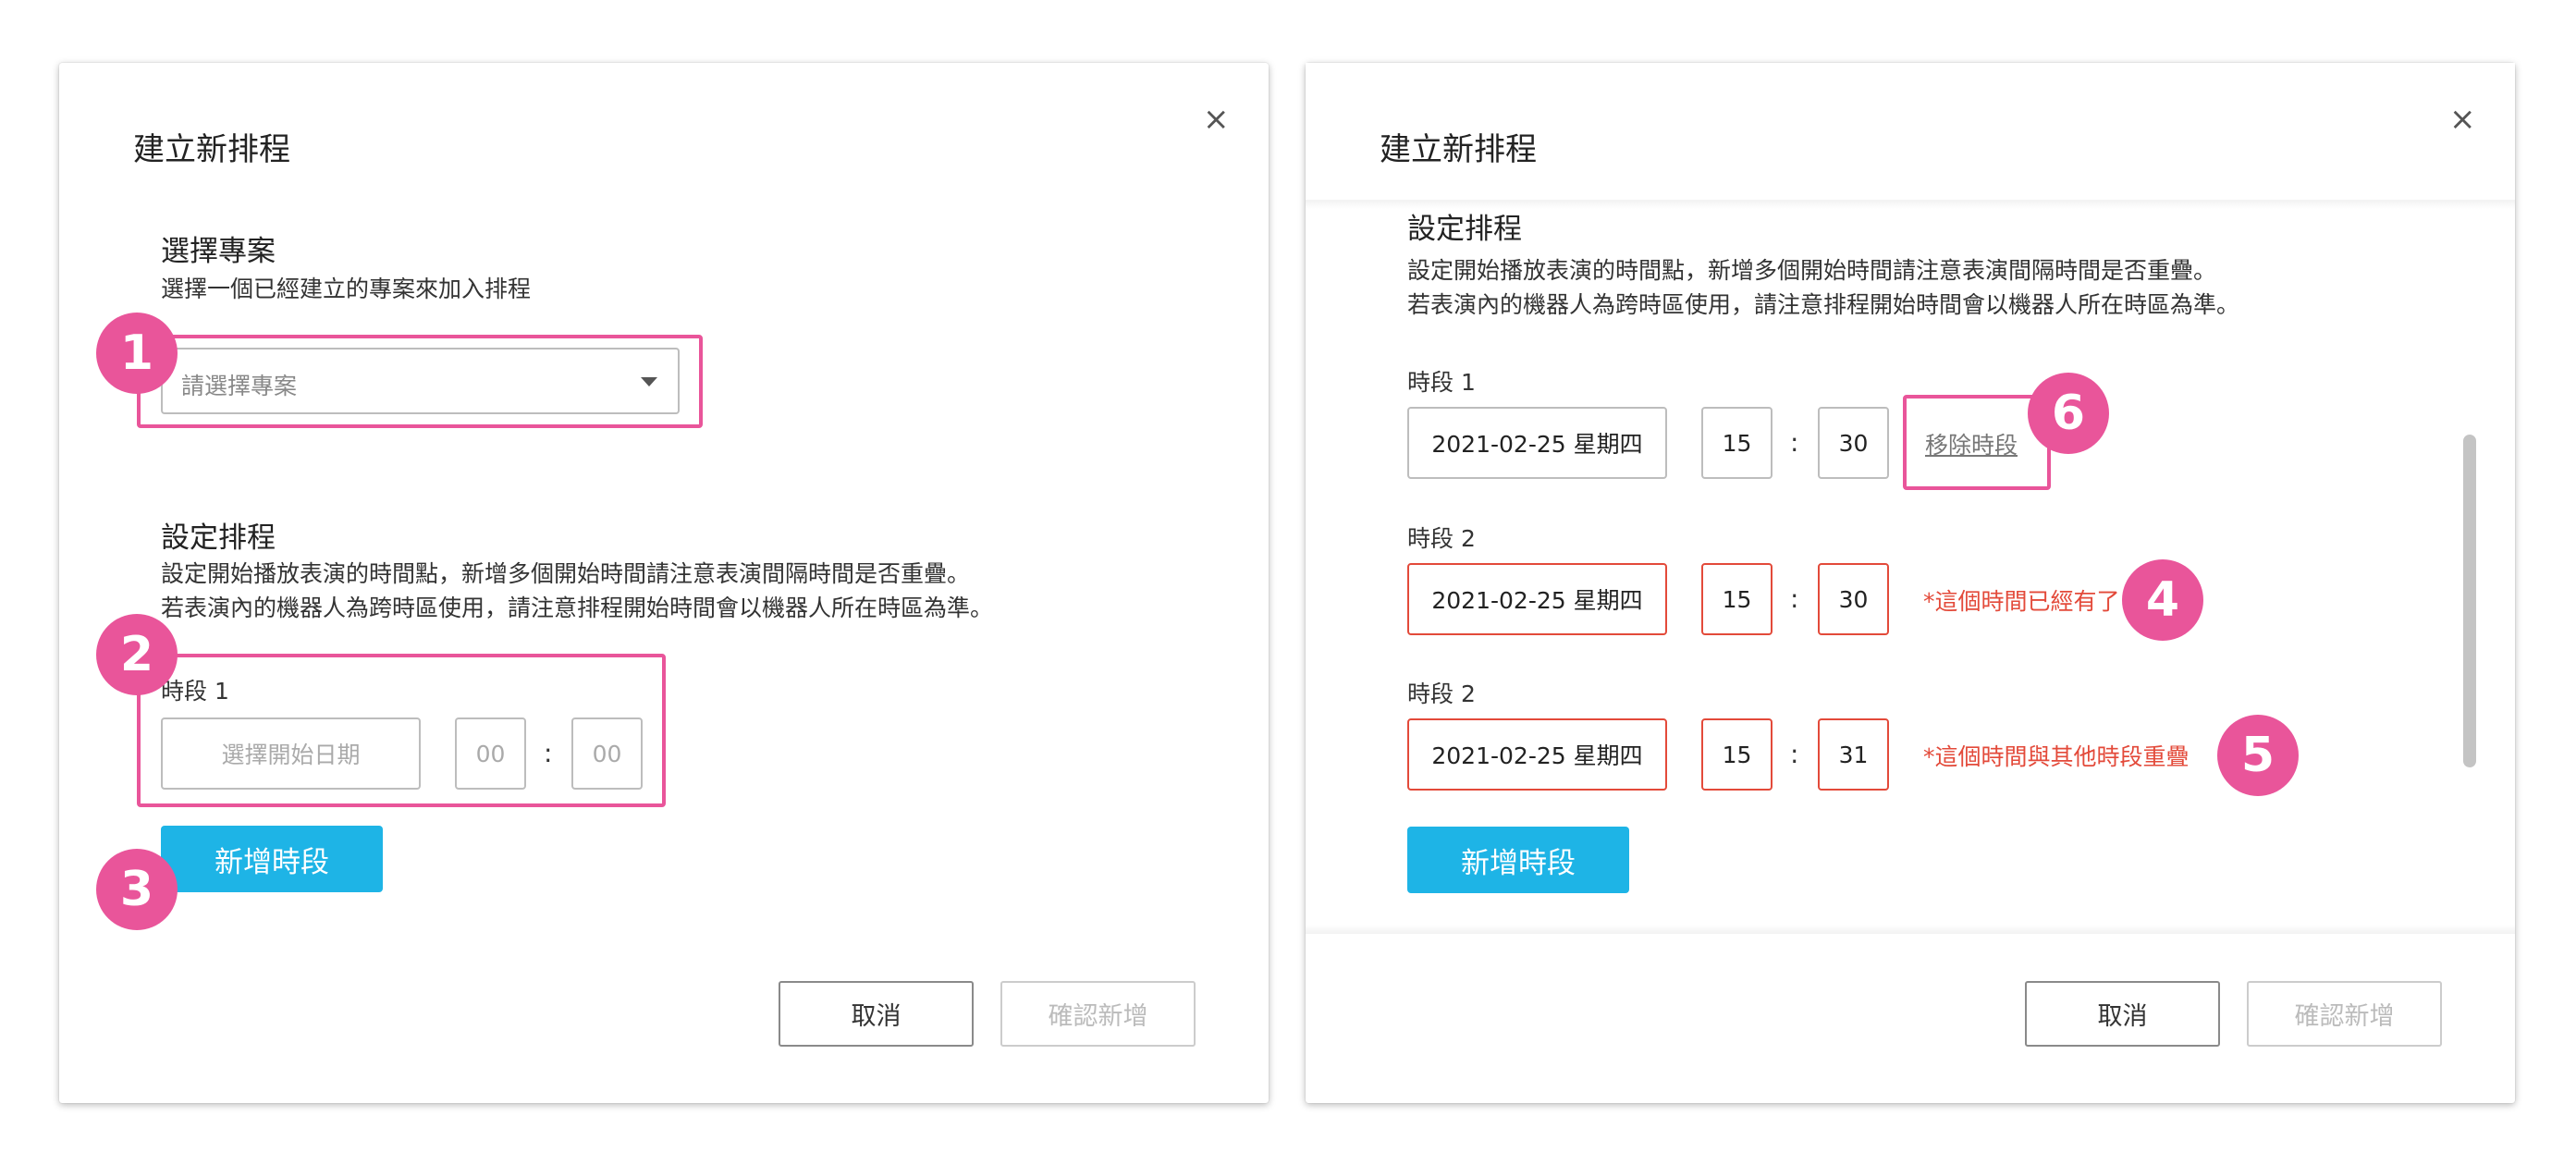 The image size is (2576, 1165). Describe the element at coordinates (2021, 602) in the screenshot. I see `duplicate-time-error: *這個時間已經有了` at that location.